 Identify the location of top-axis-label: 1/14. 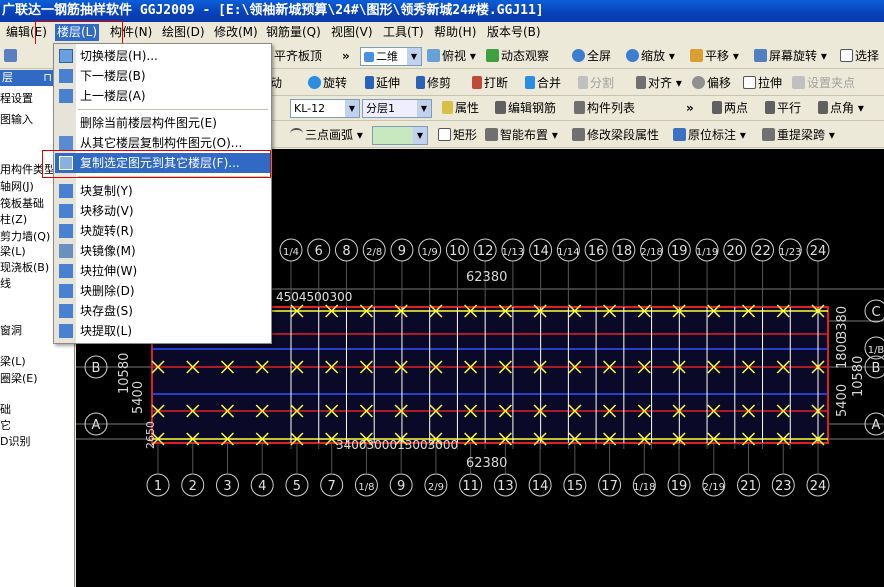
(568, 252).